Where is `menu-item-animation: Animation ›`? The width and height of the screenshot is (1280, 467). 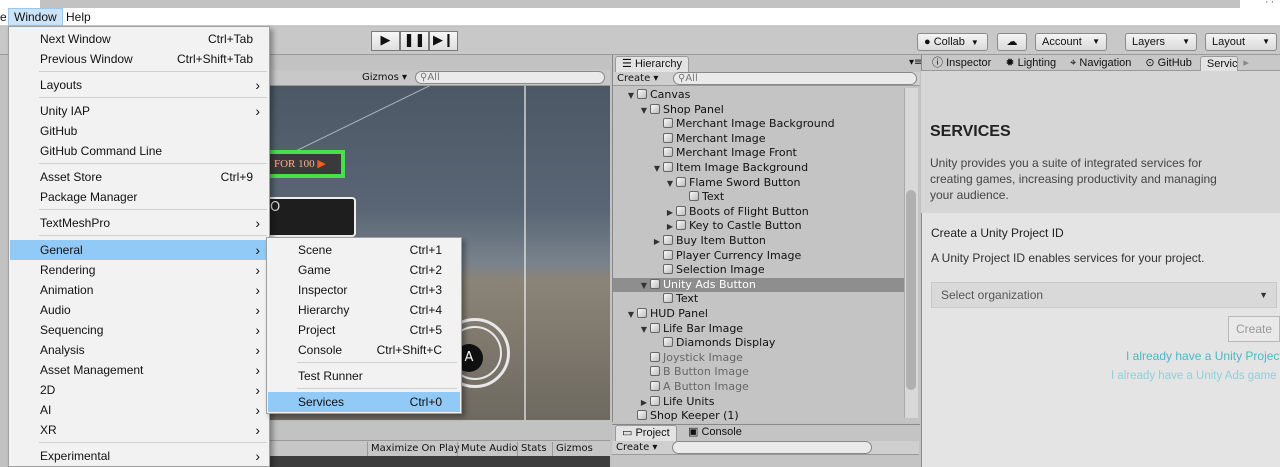
menu-item-animation: Animation › is located at coordinates (139, 290).